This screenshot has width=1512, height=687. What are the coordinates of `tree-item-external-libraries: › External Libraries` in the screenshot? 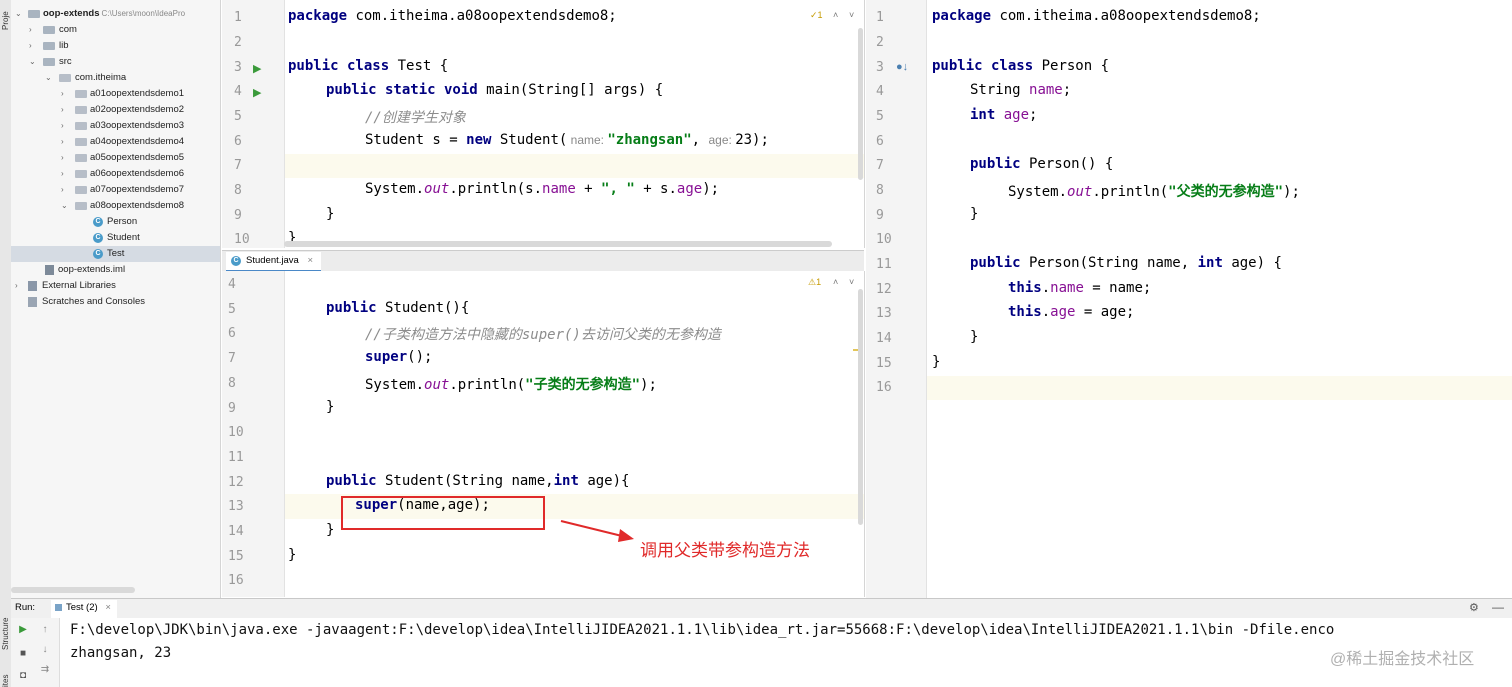 It's located at (115, 286).